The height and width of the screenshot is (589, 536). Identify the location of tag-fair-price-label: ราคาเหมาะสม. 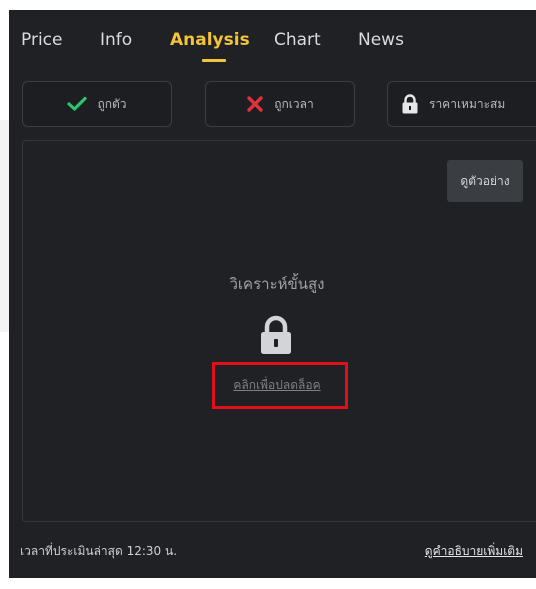
(467, 103).